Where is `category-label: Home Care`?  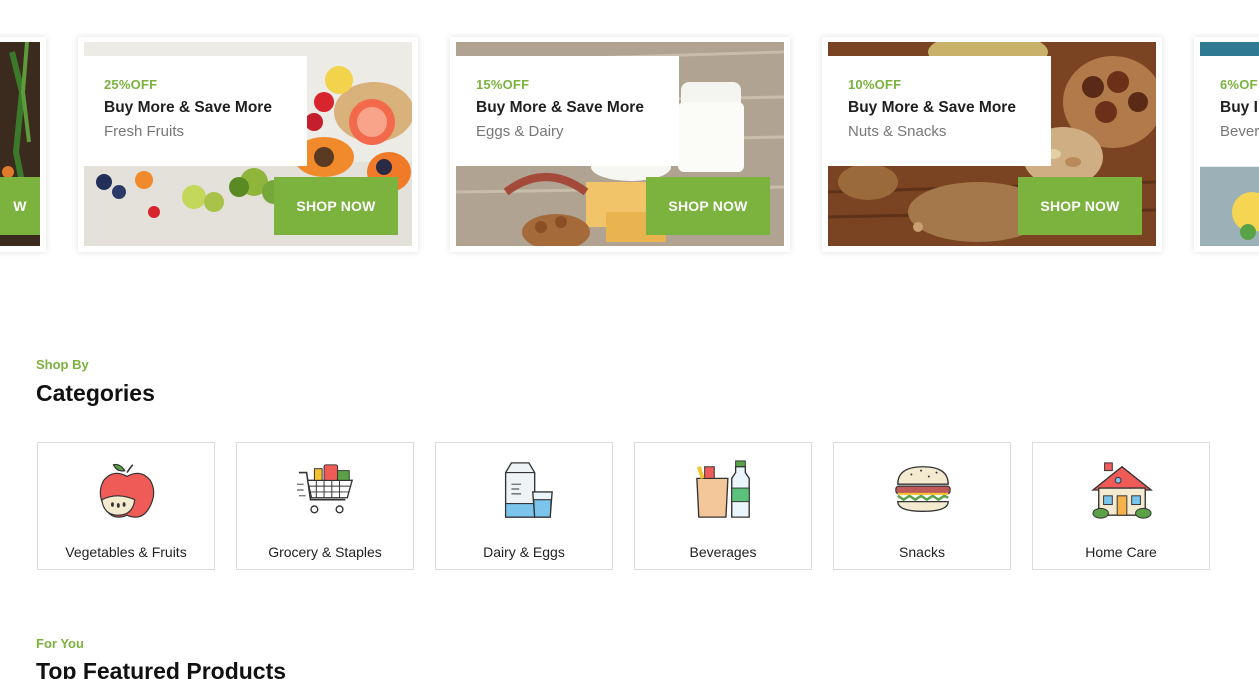 category-label: Home Care is located at coordinates (1121, 552).